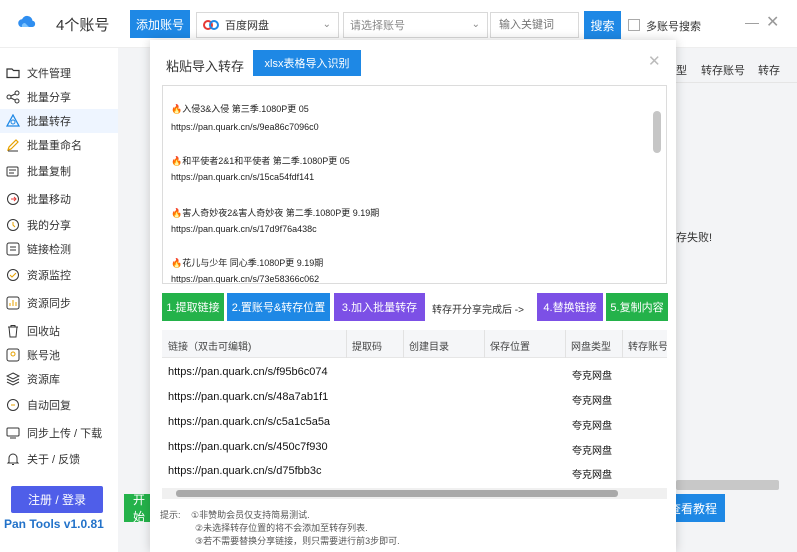  Describe the element at coordinates (570, 307) in the screenshot. I see `replace-links-button: 4.替换链接` at that location.